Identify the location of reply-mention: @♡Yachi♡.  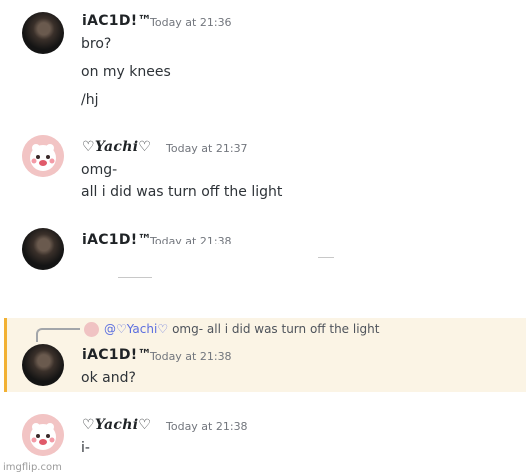
(136, 329).